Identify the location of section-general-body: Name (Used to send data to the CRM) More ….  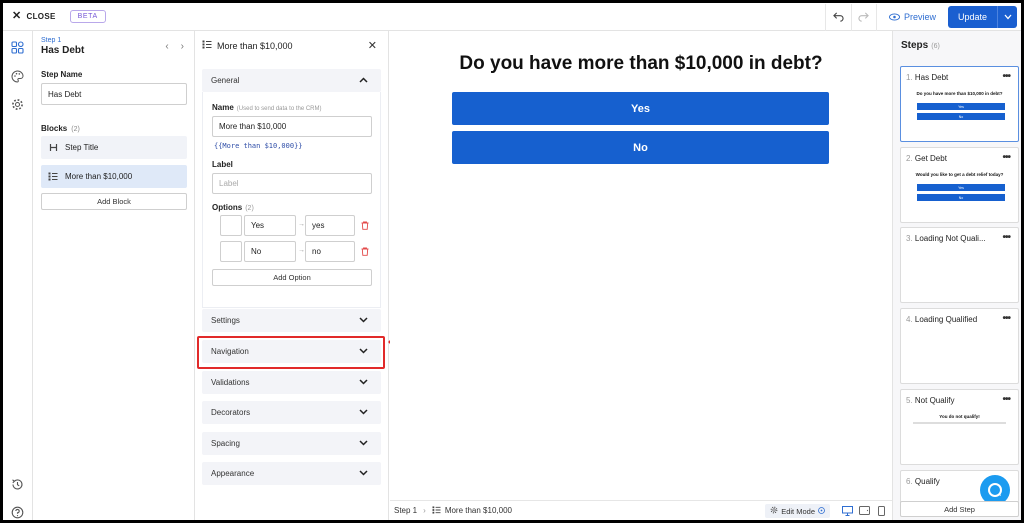
(291, 200).